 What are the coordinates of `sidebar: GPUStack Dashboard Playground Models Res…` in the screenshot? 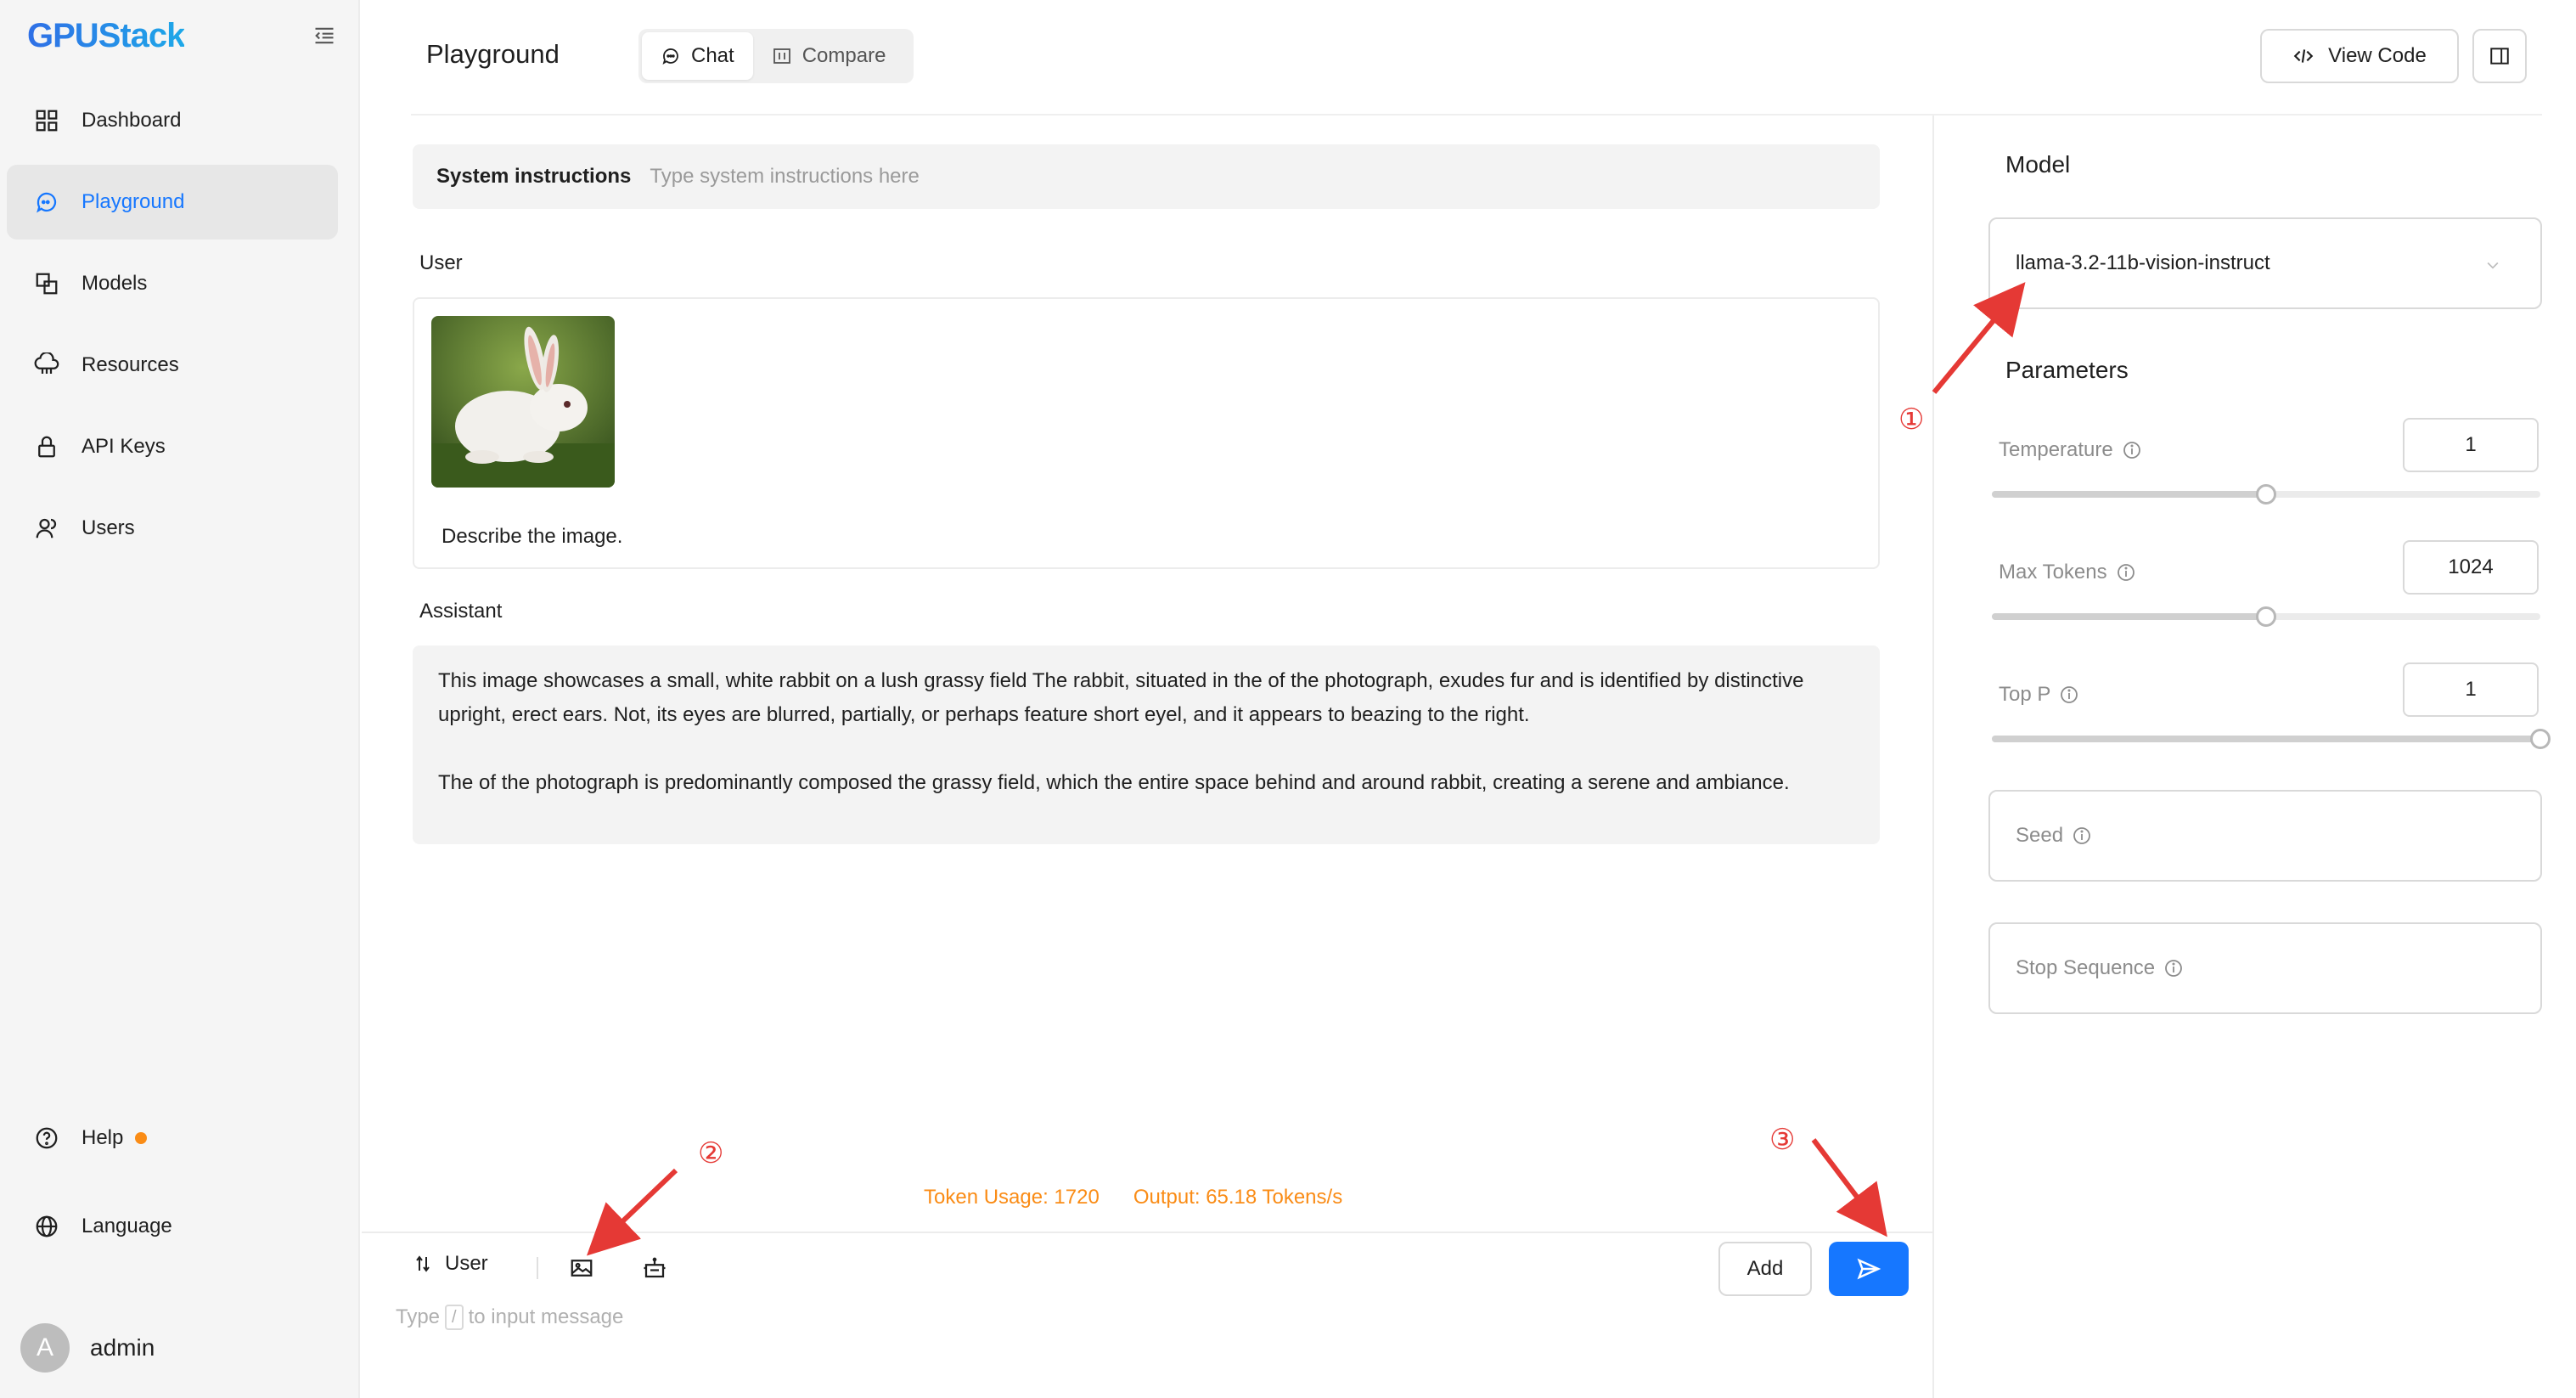 It's located at (180, 699).